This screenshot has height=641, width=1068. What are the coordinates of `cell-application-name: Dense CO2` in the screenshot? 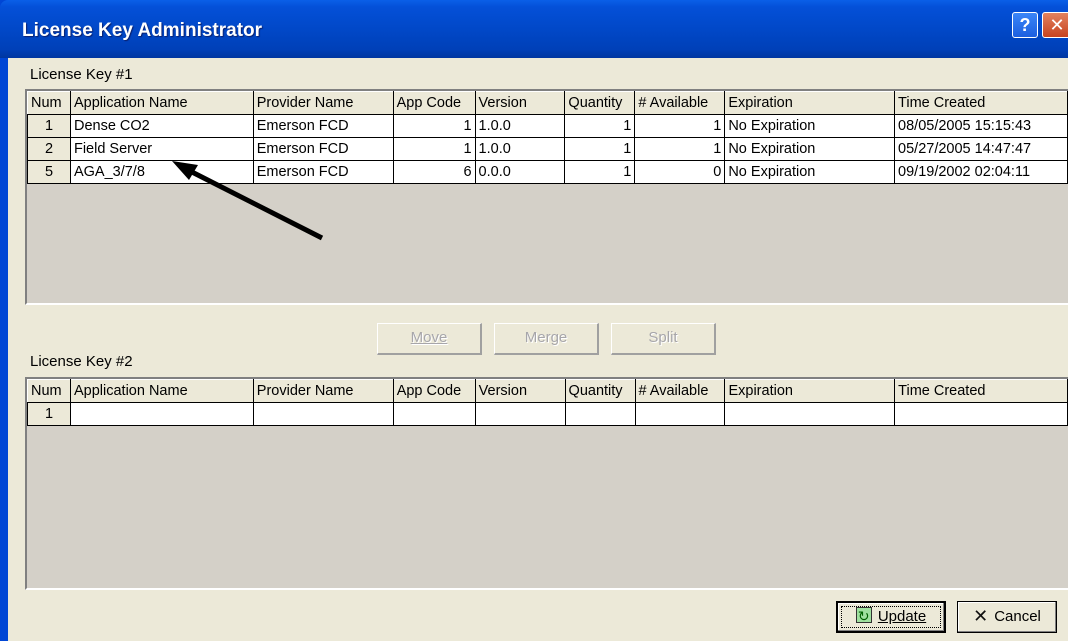 It's located at (161, 126).